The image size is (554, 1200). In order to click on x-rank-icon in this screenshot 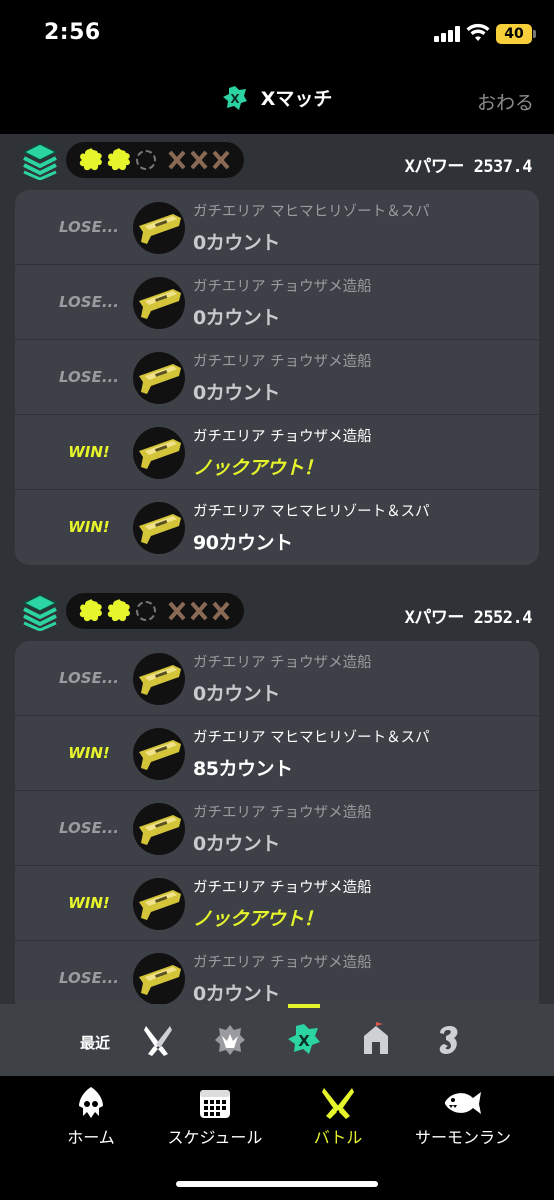, I will do `click(40, 161)`.